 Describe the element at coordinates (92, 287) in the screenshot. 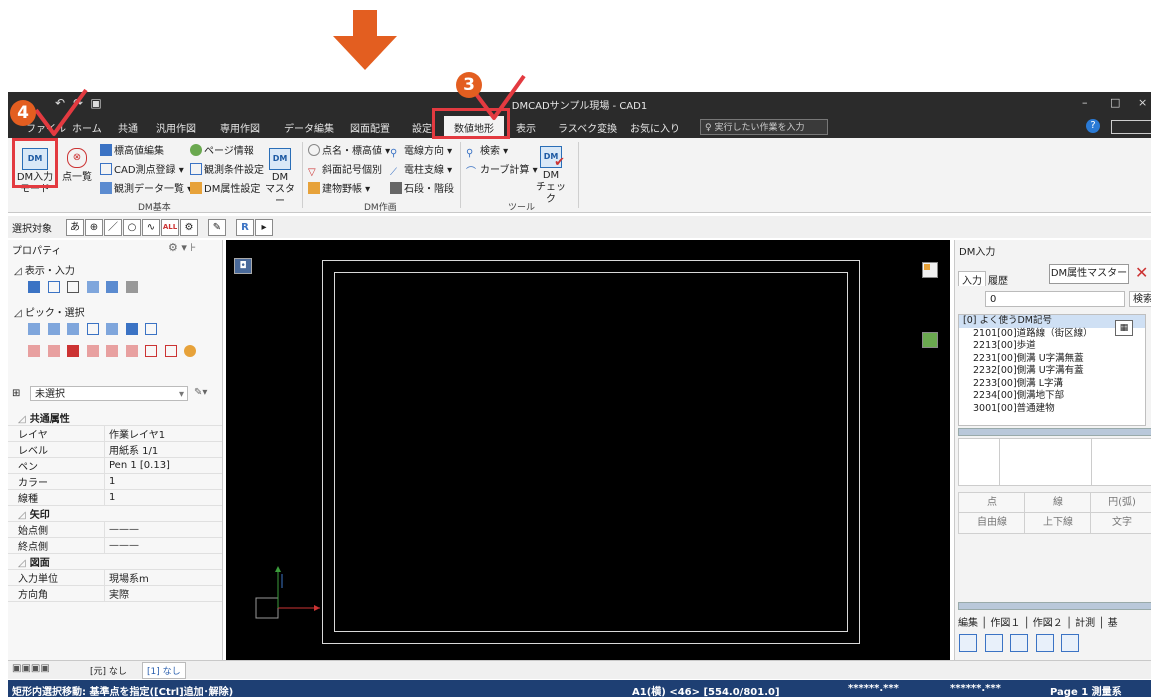

I see `snap-icon` at that location.